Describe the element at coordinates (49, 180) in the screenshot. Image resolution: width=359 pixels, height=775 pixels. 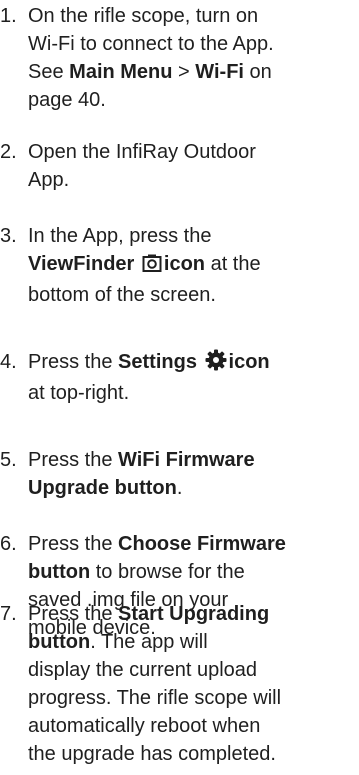
I see `step-line: App.` at that location.